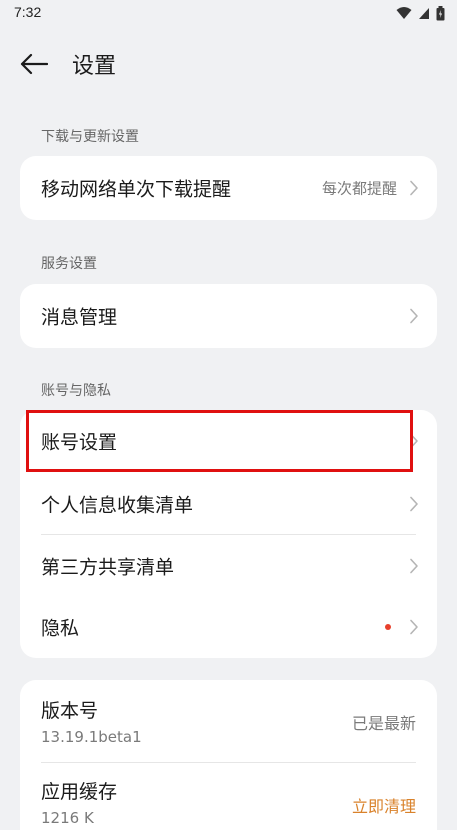 This screenshot has height=830, width=457. I want to click on cache-label: 应用缓存, so click(79, 792).